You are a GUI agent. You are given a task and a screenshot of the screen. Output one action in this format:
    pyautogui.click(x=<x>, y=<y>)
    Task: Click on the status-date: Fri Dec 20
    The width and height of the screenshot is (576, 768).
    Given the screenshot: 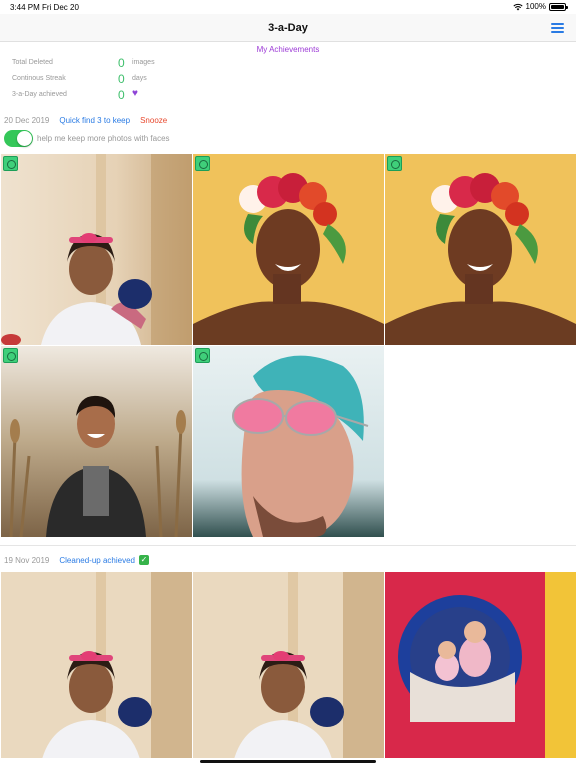 What is the action you would take?
    pyautogui.click(x=60, y=7)
    